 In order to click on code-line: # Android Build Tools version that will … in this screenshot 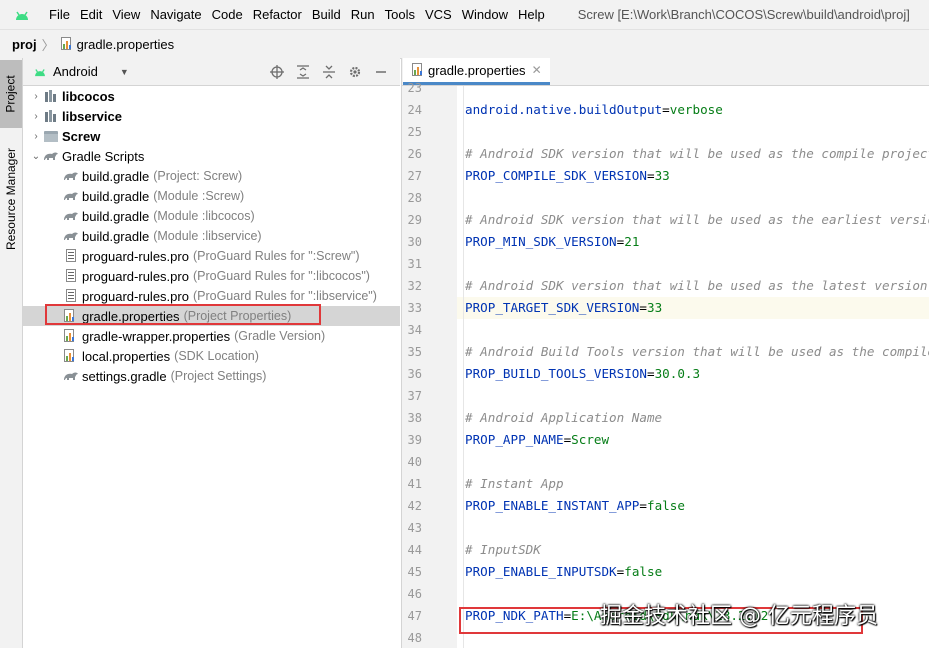, I will do `click(697, 352)`.